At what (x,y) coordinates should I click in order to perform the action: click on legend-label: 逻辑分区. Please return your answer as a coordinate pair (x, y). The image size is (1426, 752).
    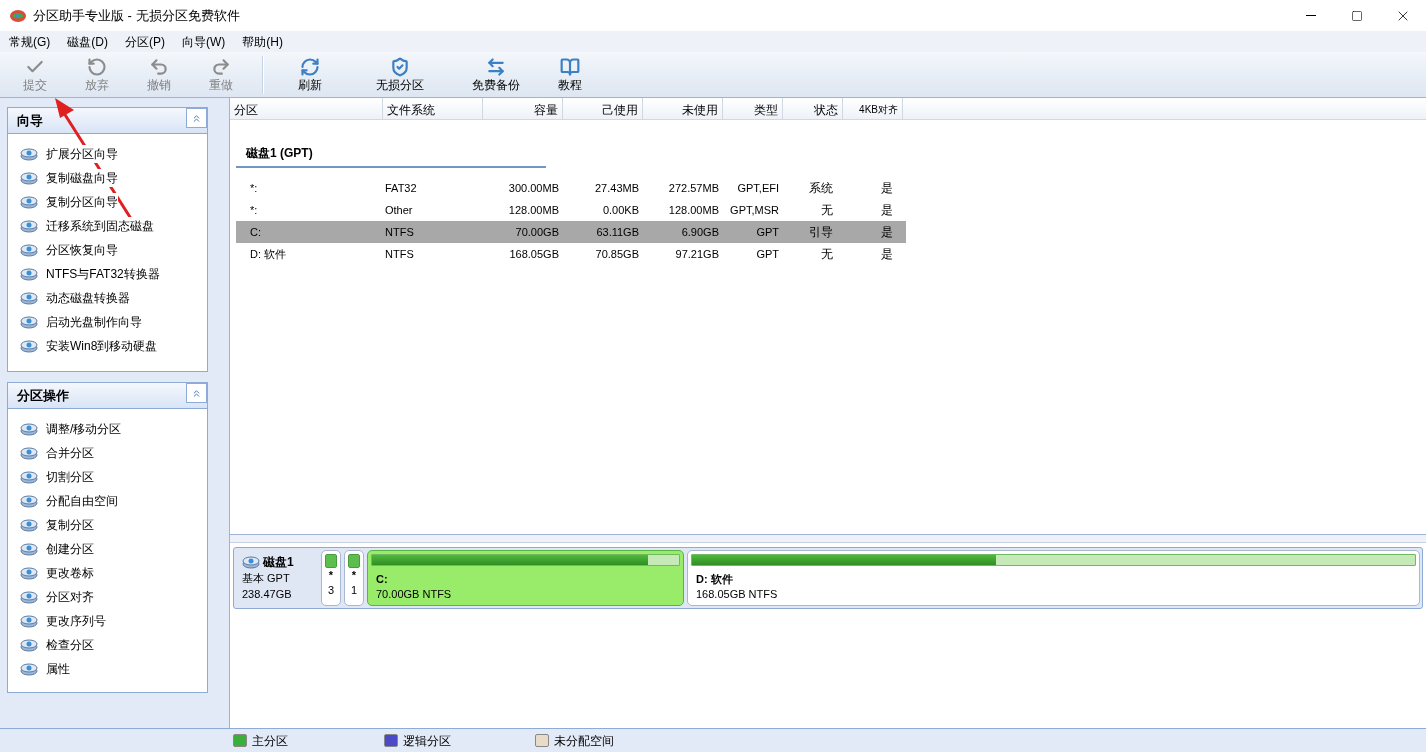
    Looking at the image, I should click on (427, 741).